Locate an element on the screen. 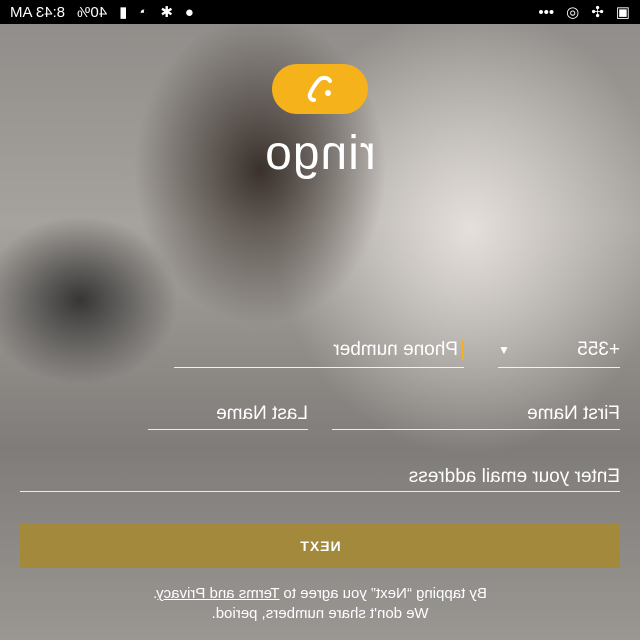 The height and width of the screenshot is (640, 640). battery-percent: 40% is located at coordinates (92, 12).